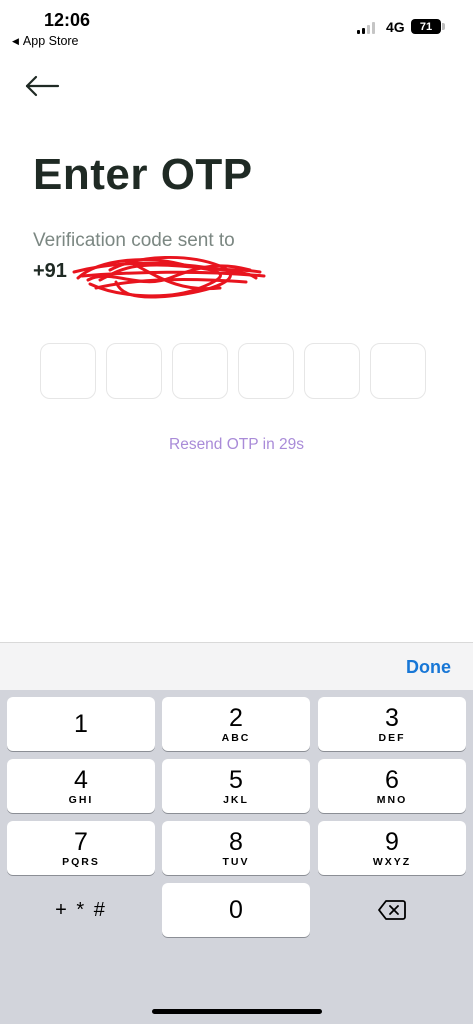  Describe the element at coordinates (392, 737) in the screenshot. I see `key-letters: DEF` at that location.